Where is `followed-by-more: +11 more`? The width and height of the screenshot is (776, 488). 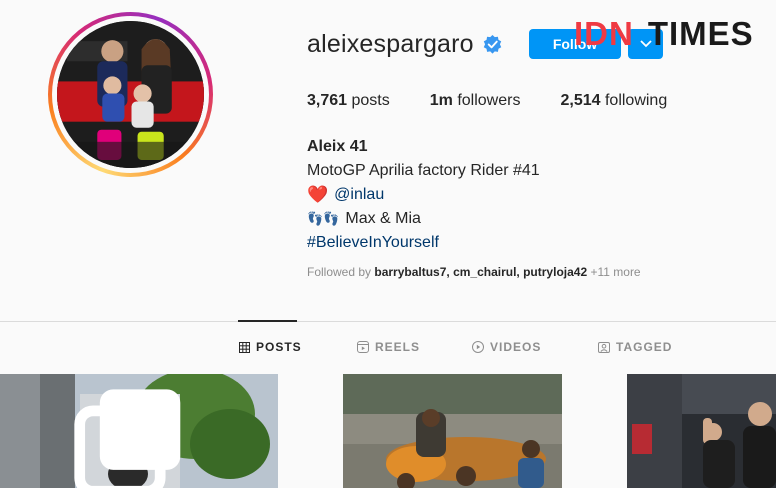
followed-by-more: +11 more is located at coordinates (615, 272).